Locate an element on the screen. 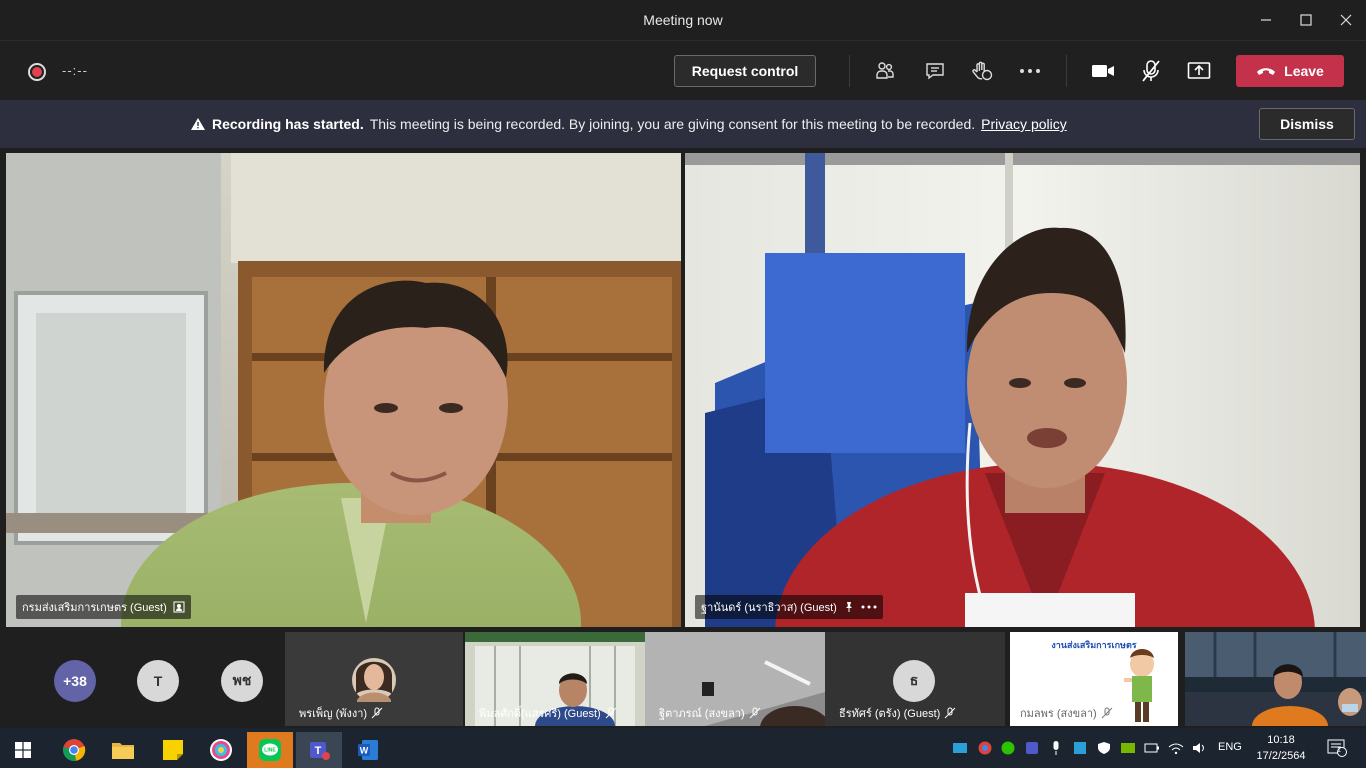 Image resolution: width=1366 pixels, height=768 pixels. participant-thumbnail: งานส่งเสริมการเกษตร กมลพร (สงขลา) is located at coordinates (1094, 679).